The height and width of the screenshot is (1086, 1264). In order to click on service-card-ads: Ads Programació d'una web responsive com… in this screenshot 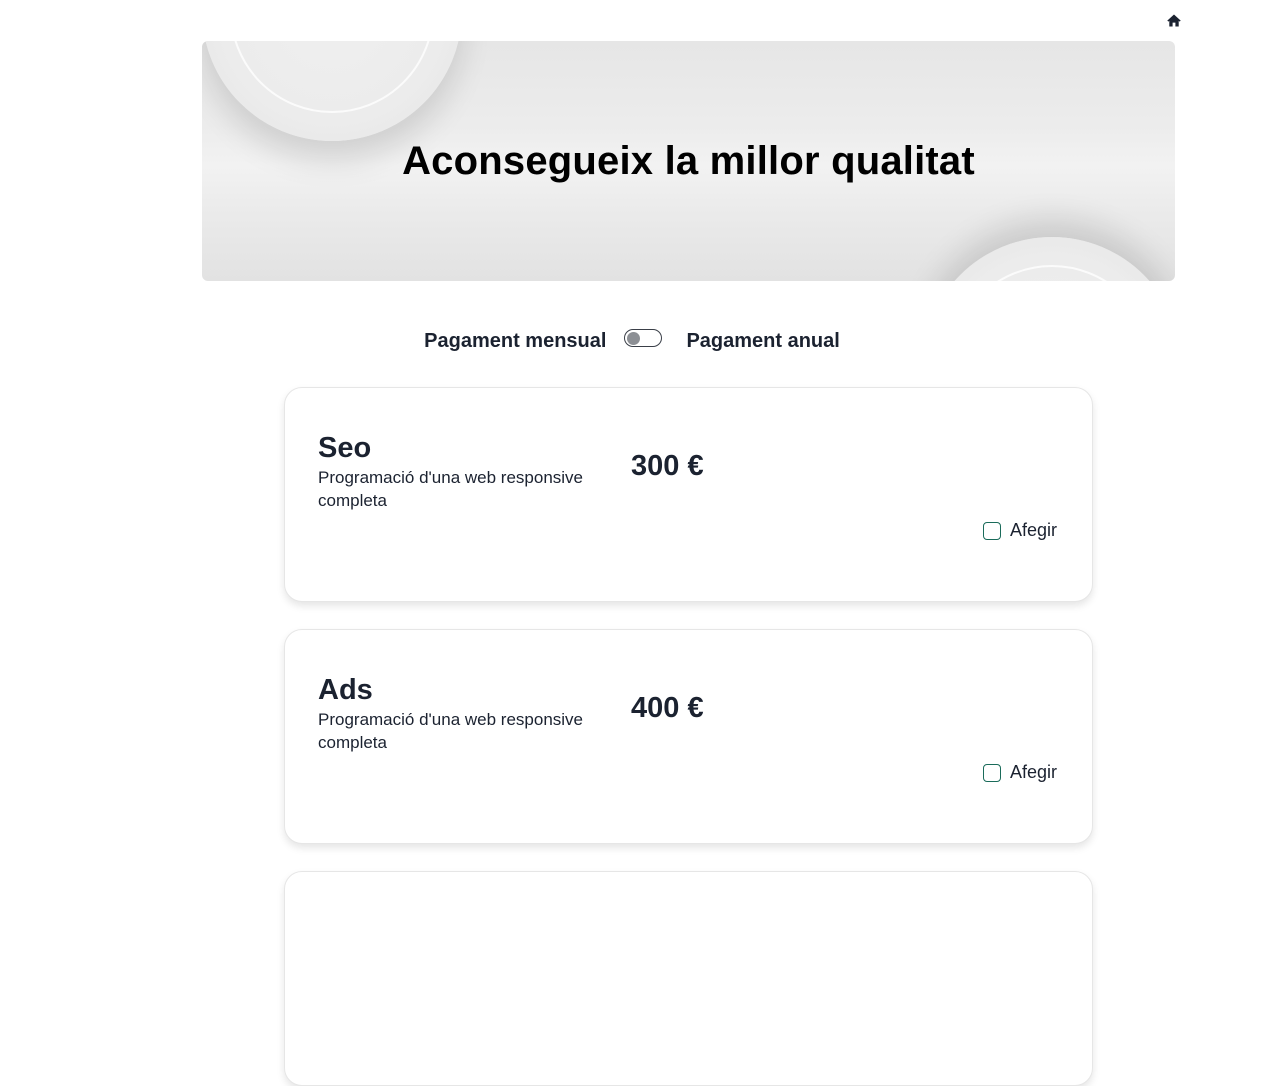, I will do `click(688, 736)`.